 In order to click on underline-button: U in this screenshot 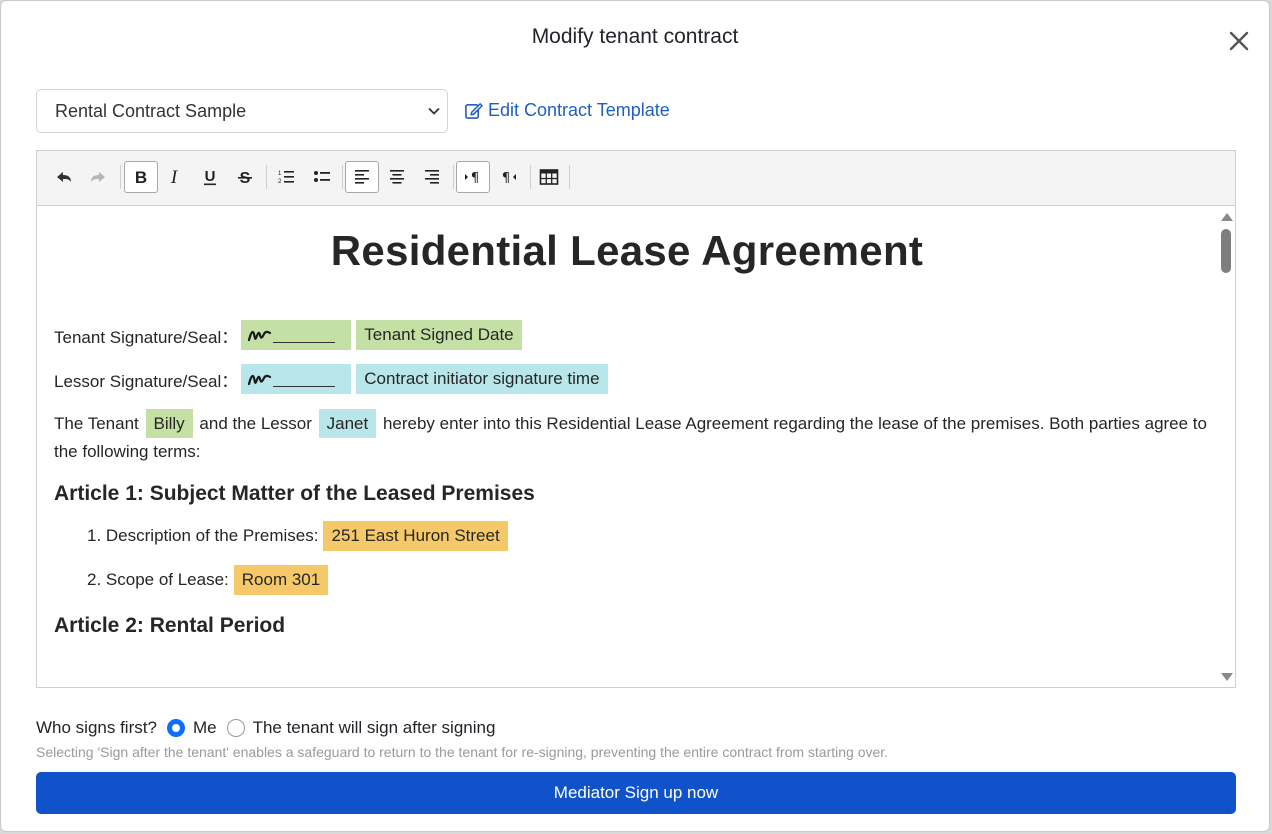, I will do `click(210, 177)`.